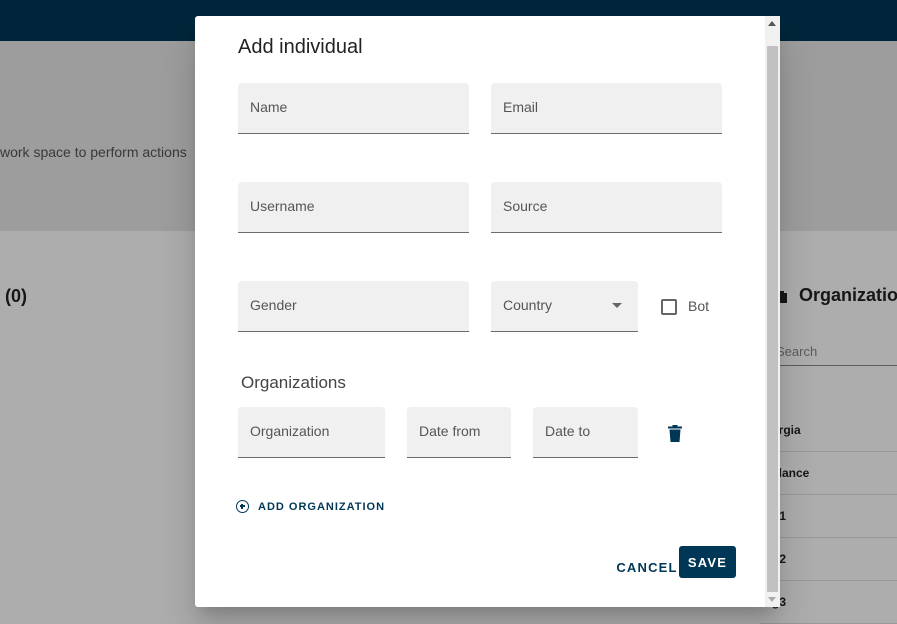 This screenshot has width=897, height=624. I want to click on bot-checkbox, so click(669, 307).